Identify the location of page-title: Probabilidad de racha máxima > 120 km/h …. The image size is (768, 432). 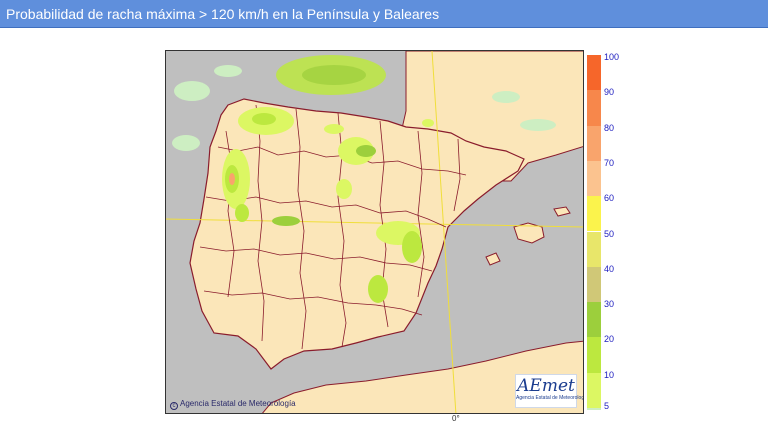
(223, 14).